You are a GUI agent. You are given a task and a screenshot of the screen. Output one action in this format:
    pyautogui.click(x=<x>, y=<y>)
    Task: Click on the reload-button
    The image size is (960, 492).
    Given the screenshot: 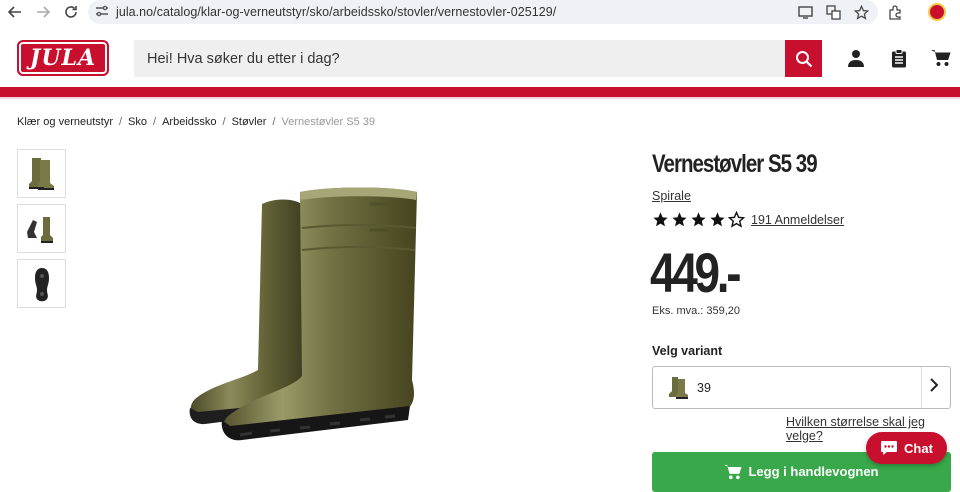 What is the action you would take?
    pyautogui.click(x=71, y=12)
    